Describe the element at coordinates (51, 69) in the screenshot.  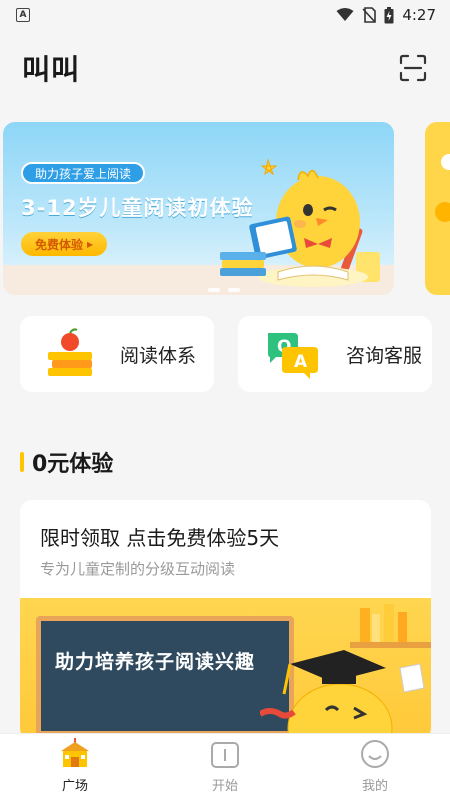
I see `app-title: 叫叫` at that location.